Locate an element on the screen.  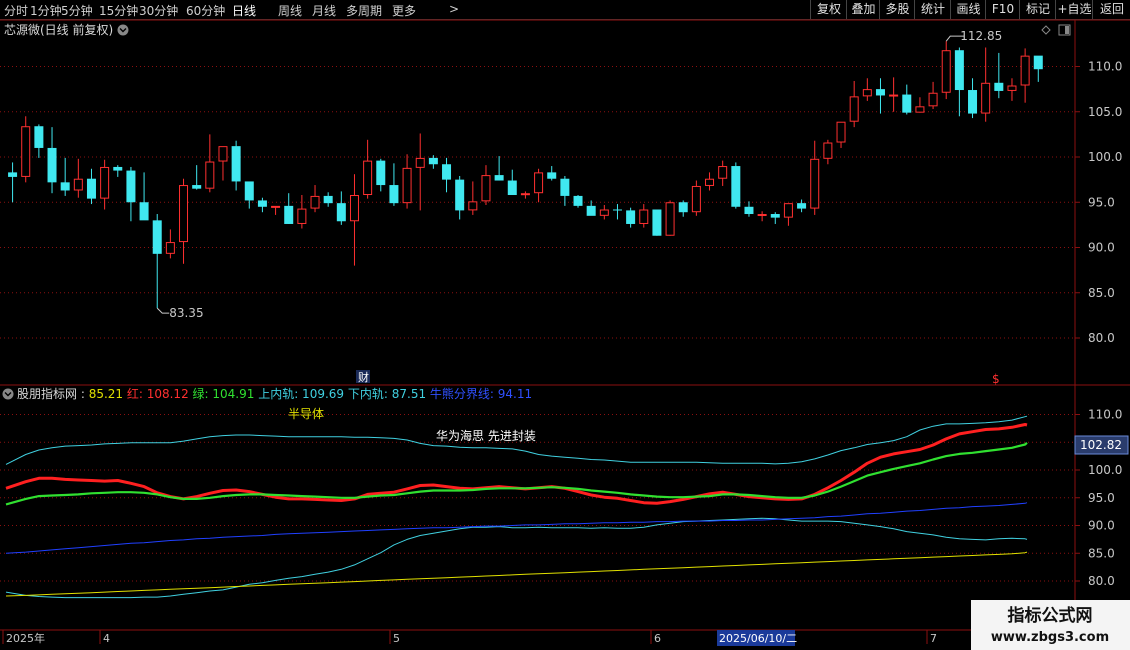
indicator-y-tick-label: 95.0 is located at coordinates (1101, 498).